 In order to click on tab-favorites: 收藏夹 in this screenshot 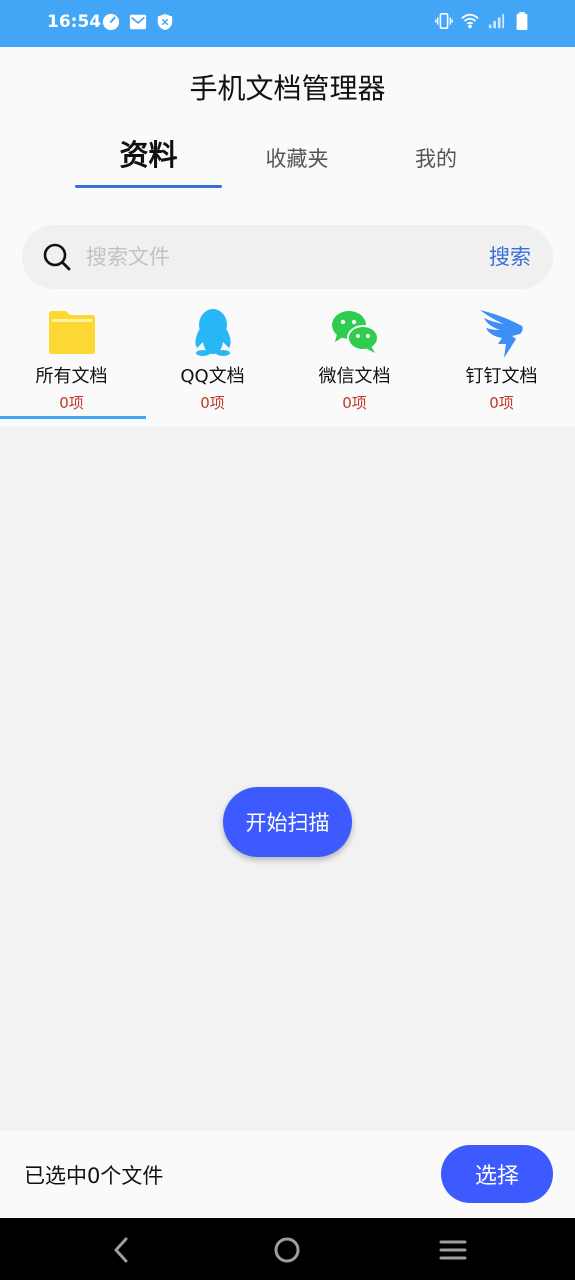, I will do `click(297, 166)`.